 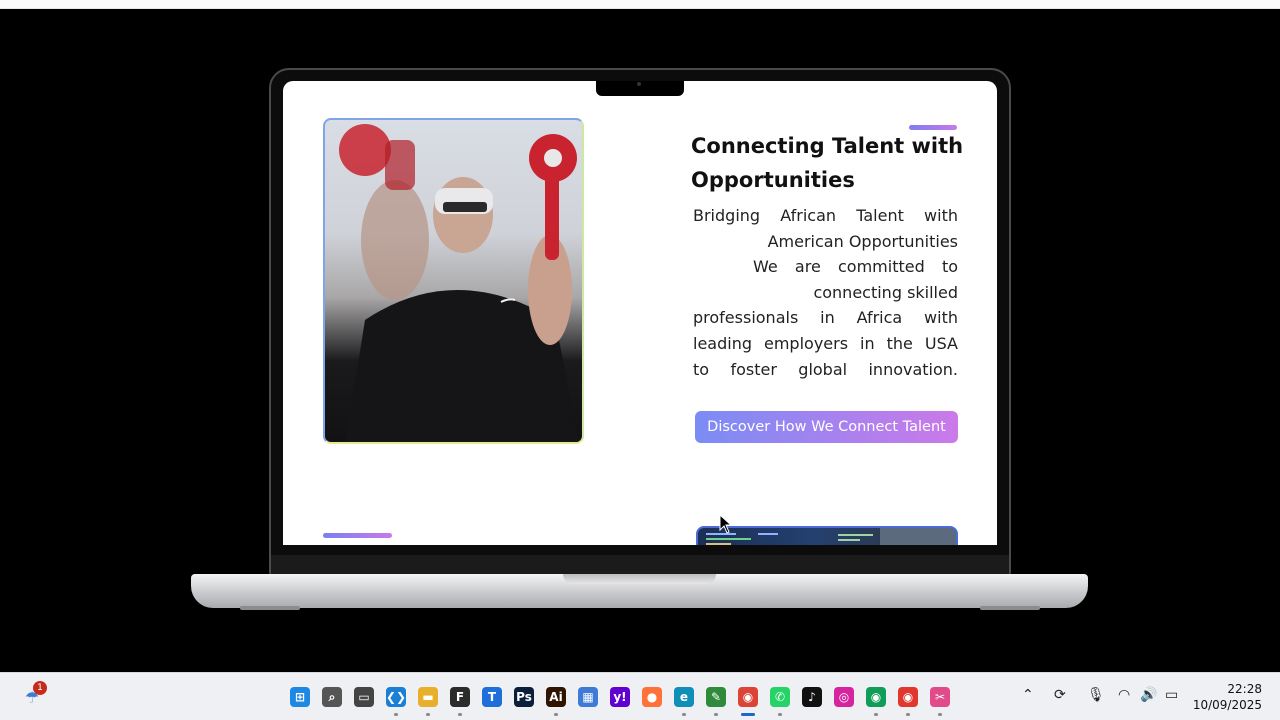 I want to click on code-lines-illustration, so click(x=831, y=536).